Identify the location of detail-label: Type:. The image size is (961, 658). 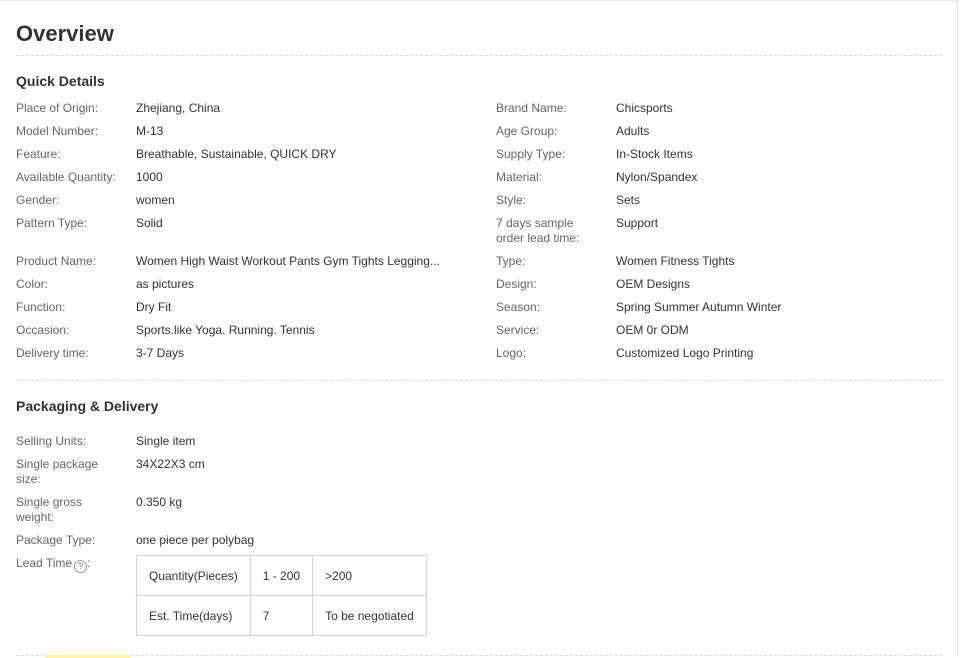
(511, 261).